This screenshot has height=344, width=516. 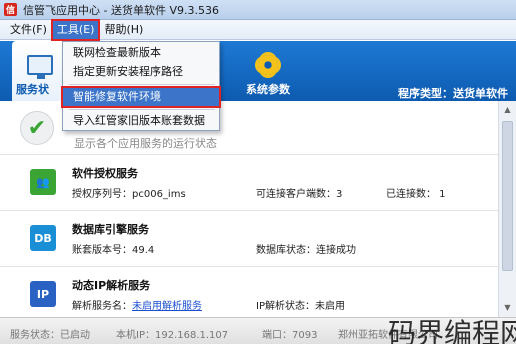 I want to click on service-card-ip: IP 动态IP解析服务 解析服务名：未启用解析服务 IP解析状态：未启用, so click(x=249, y=292).